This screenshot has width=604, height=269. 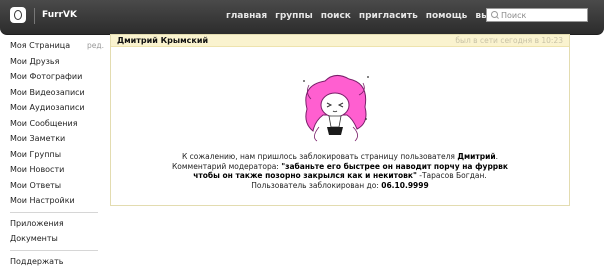 What do you see at coordinates (494, 14) in the screenshot?
I see `search-icon` at bounding box center [494, 14].